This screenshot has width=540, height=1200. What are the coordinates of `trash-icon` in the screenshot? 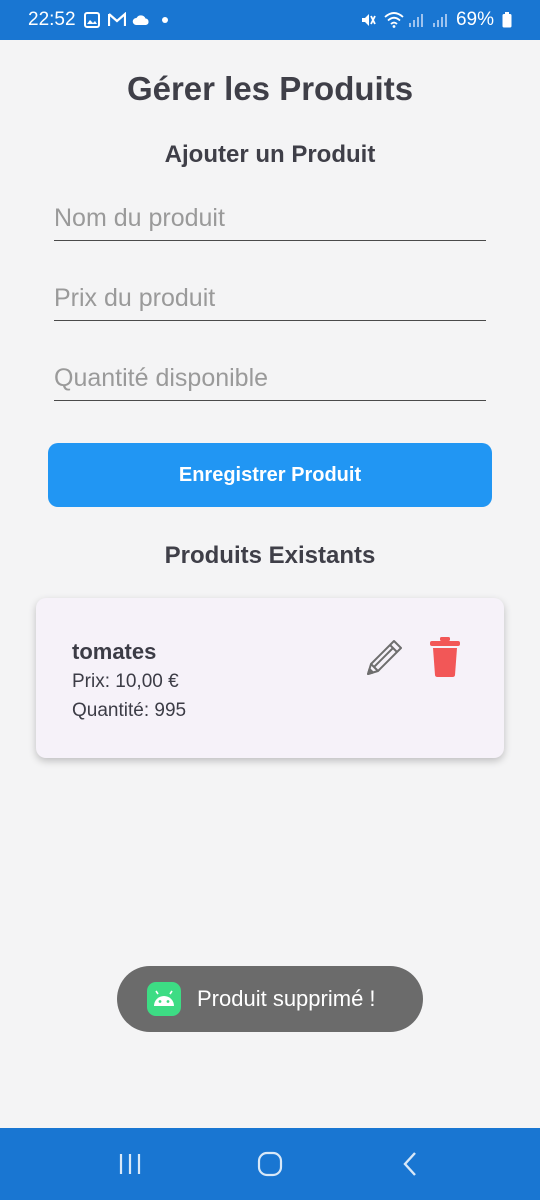 It's located at (445, 657).